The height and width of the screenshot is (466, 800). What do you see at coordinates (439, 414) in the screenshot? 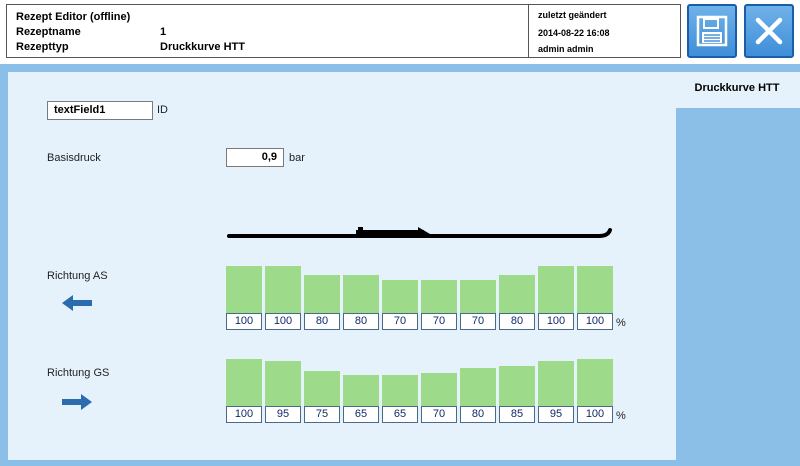
I see `richtung-gs-value-input: 70` at bounding box center [439, 414].